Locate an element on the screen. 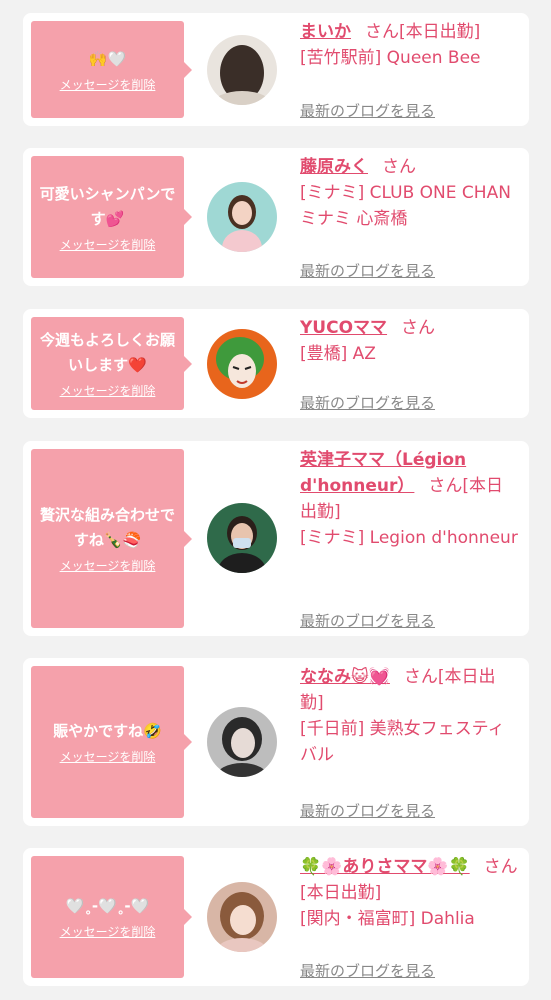 This screenshot has height=1000, width=551. message-bubble: 🙌🤍 メッセージを削除 is located at coordinates (111, 69).